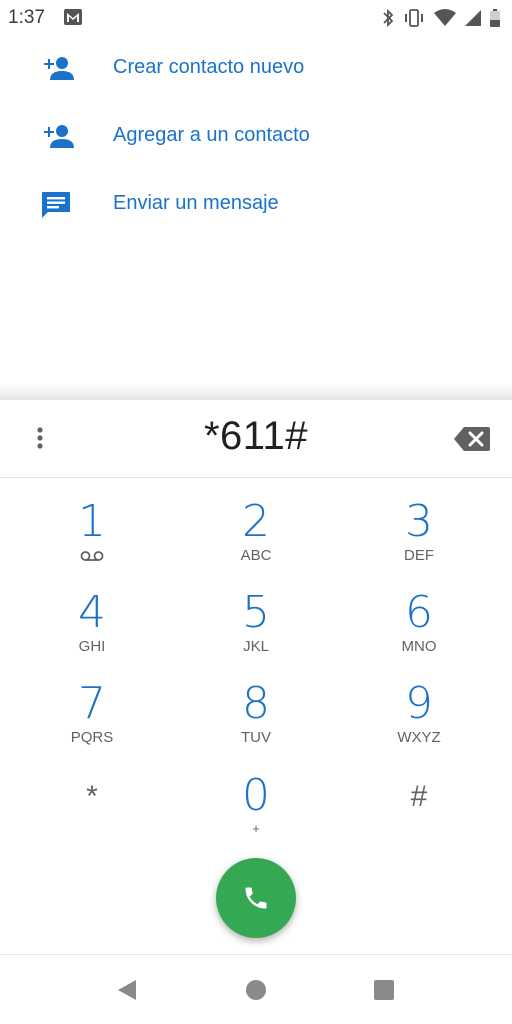 This screenshot has height=1024, width=512. I want to click on key-letters: ABC, so click(256, 555).